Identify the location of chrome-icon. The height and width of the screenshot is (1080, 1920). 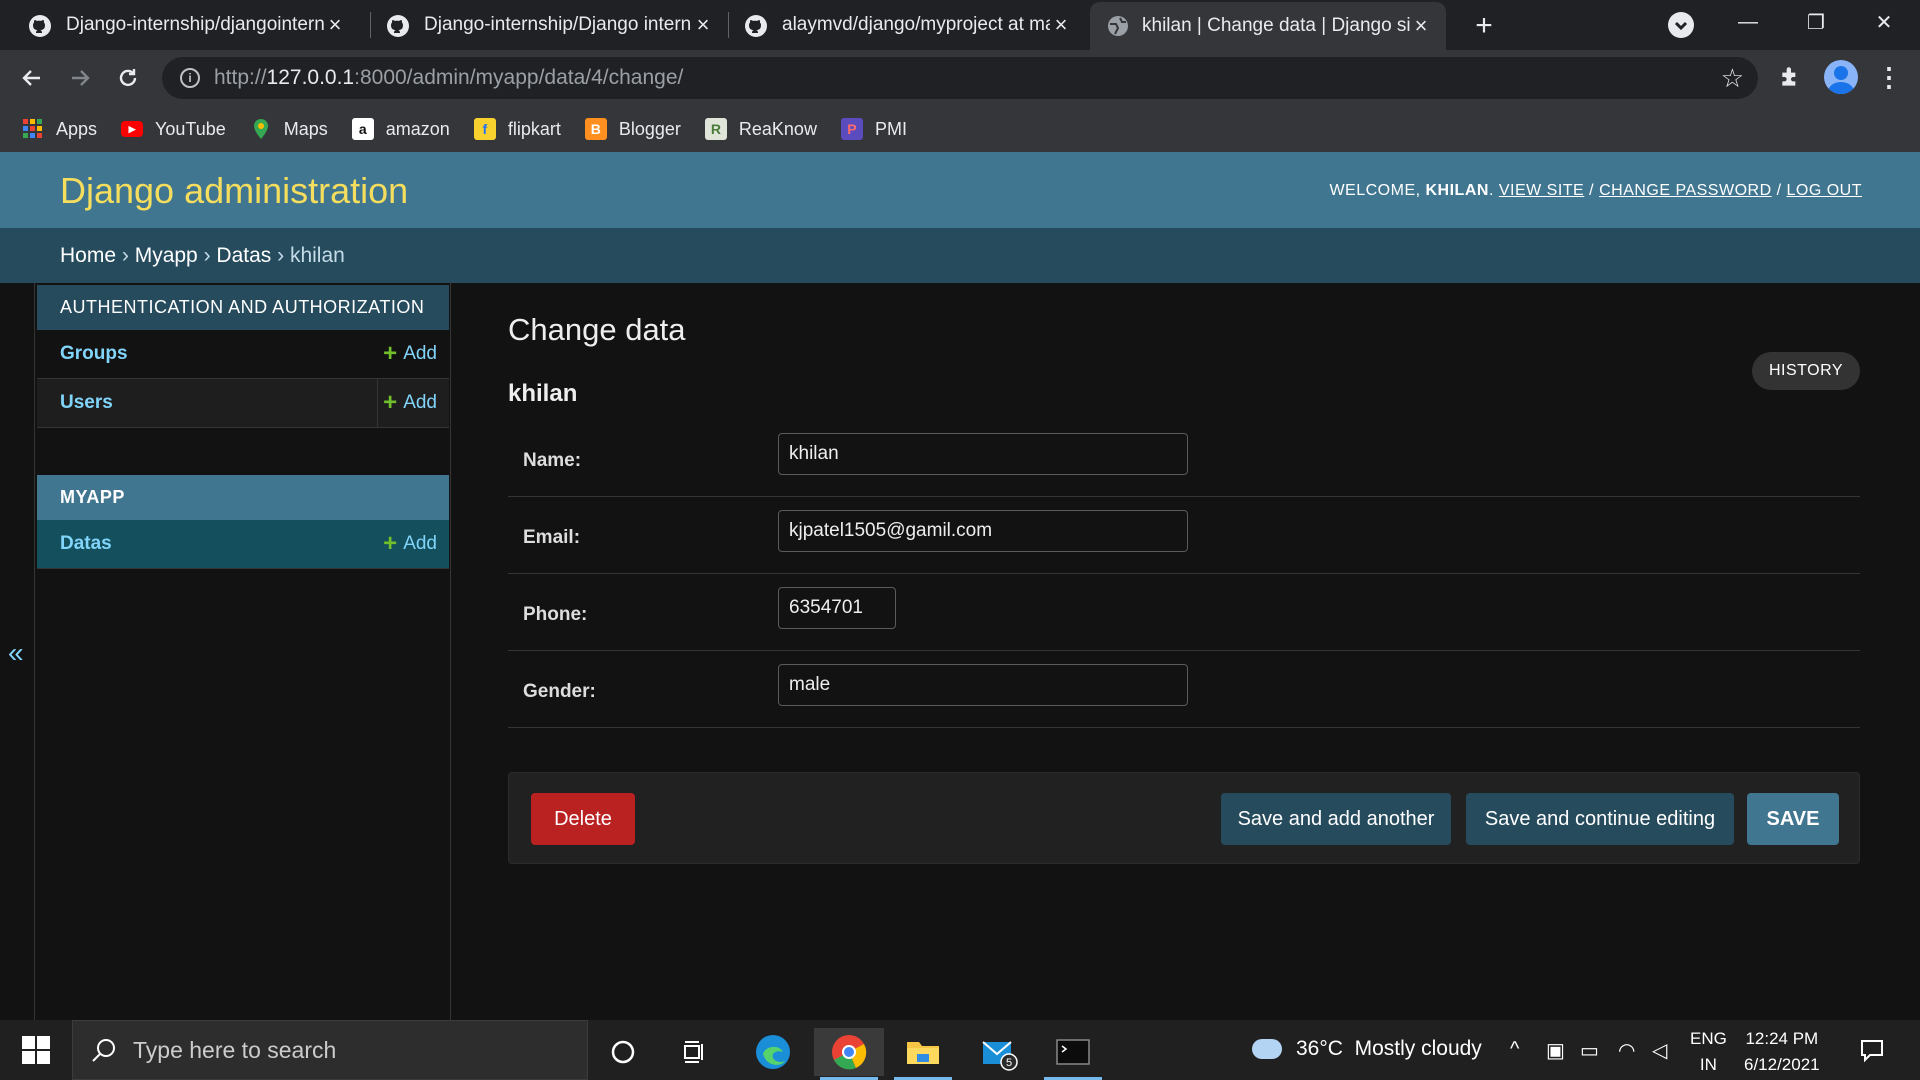
(849, 1054).